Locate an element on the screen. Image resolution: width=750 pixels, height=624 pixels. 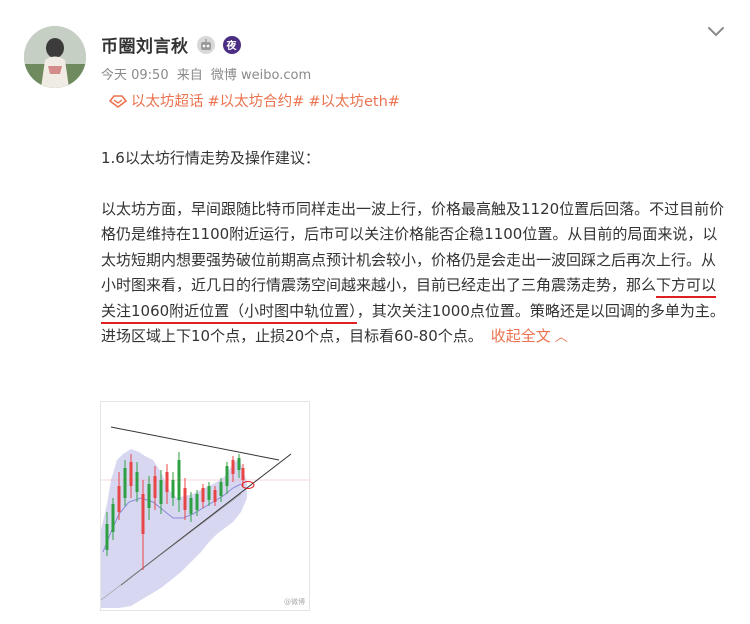
image-watermark: @微博 is located at coordinates (294, 602).